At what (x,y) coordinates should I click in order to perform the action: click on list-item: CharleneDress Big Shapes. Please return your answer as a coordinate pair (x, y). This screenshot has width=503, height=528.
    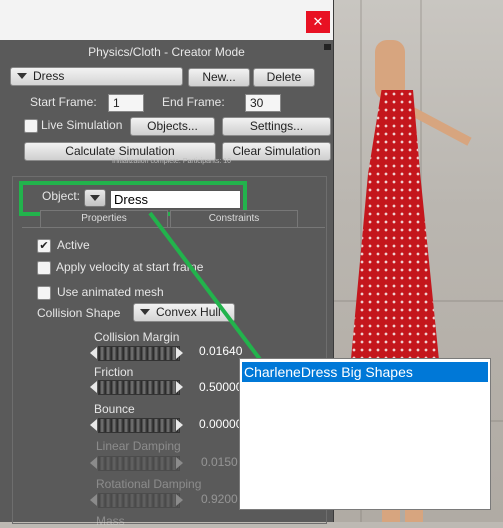
    Looking at the image, I should click on (365, 372).